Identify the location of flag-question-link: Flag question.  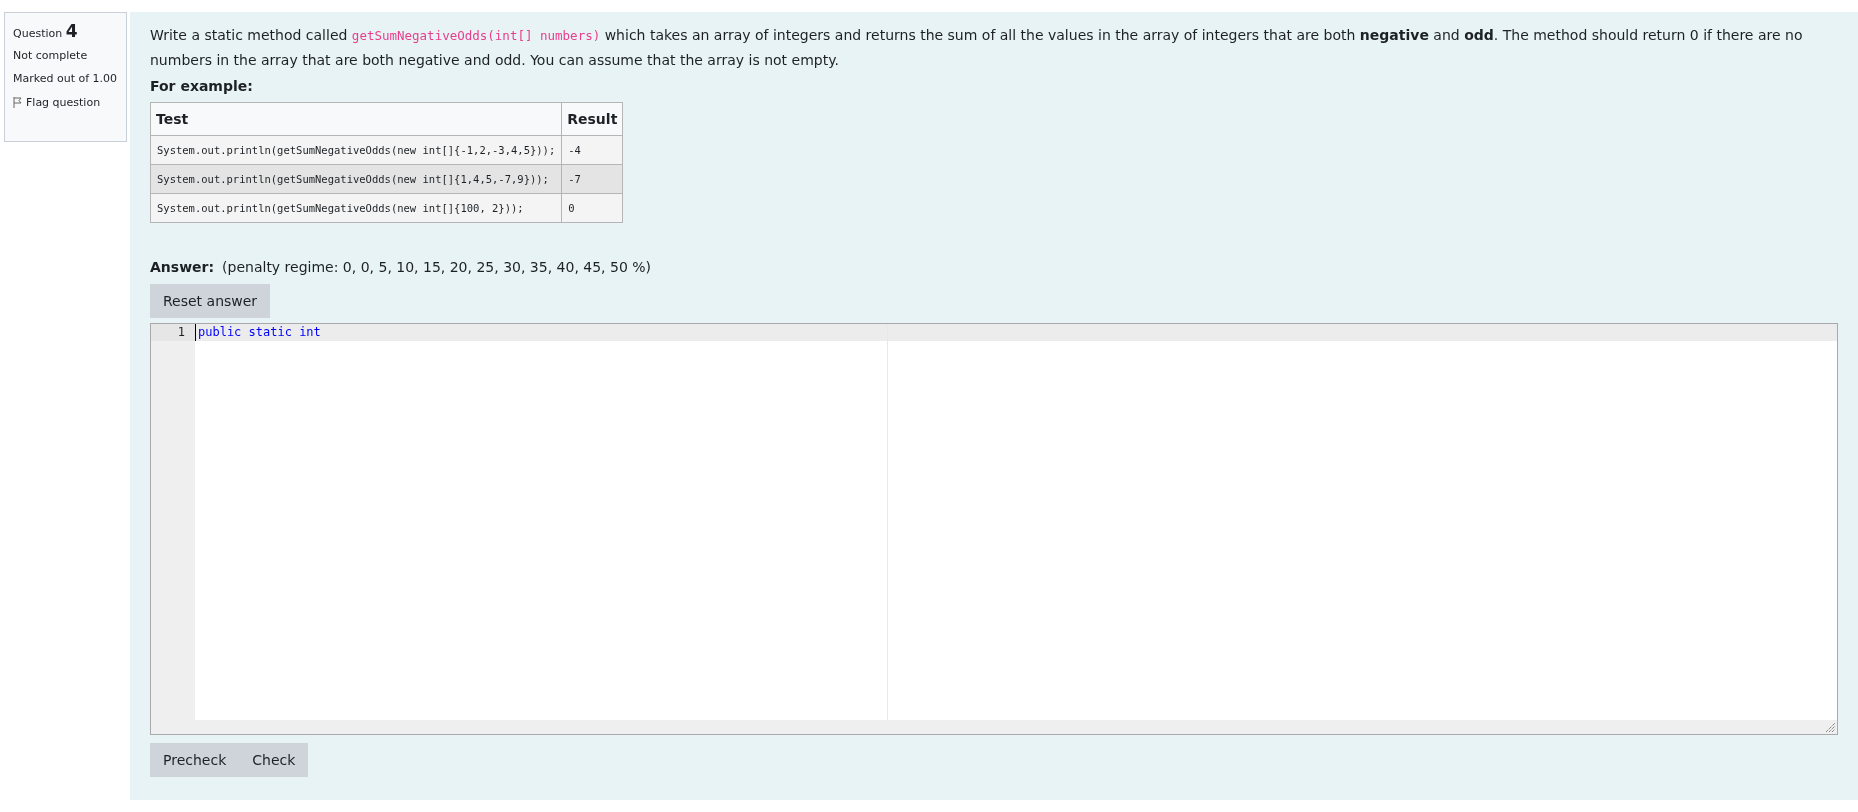
(65, 102).